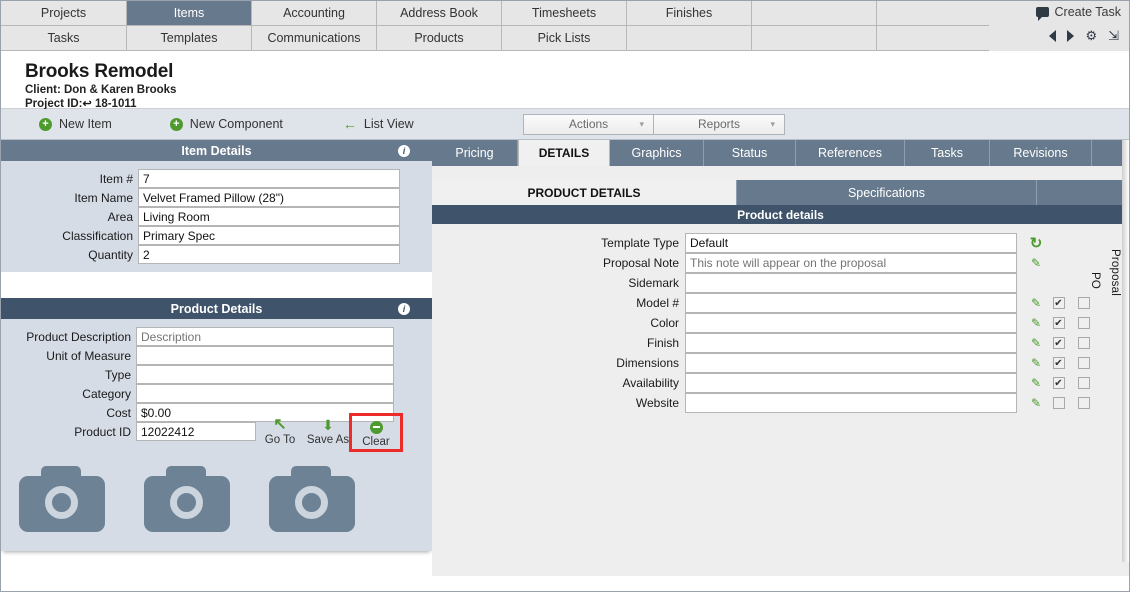 This screenshot has width=1130, height=592. I want to click on field-row-template-type: Template Type ↻, so click(780, 243).